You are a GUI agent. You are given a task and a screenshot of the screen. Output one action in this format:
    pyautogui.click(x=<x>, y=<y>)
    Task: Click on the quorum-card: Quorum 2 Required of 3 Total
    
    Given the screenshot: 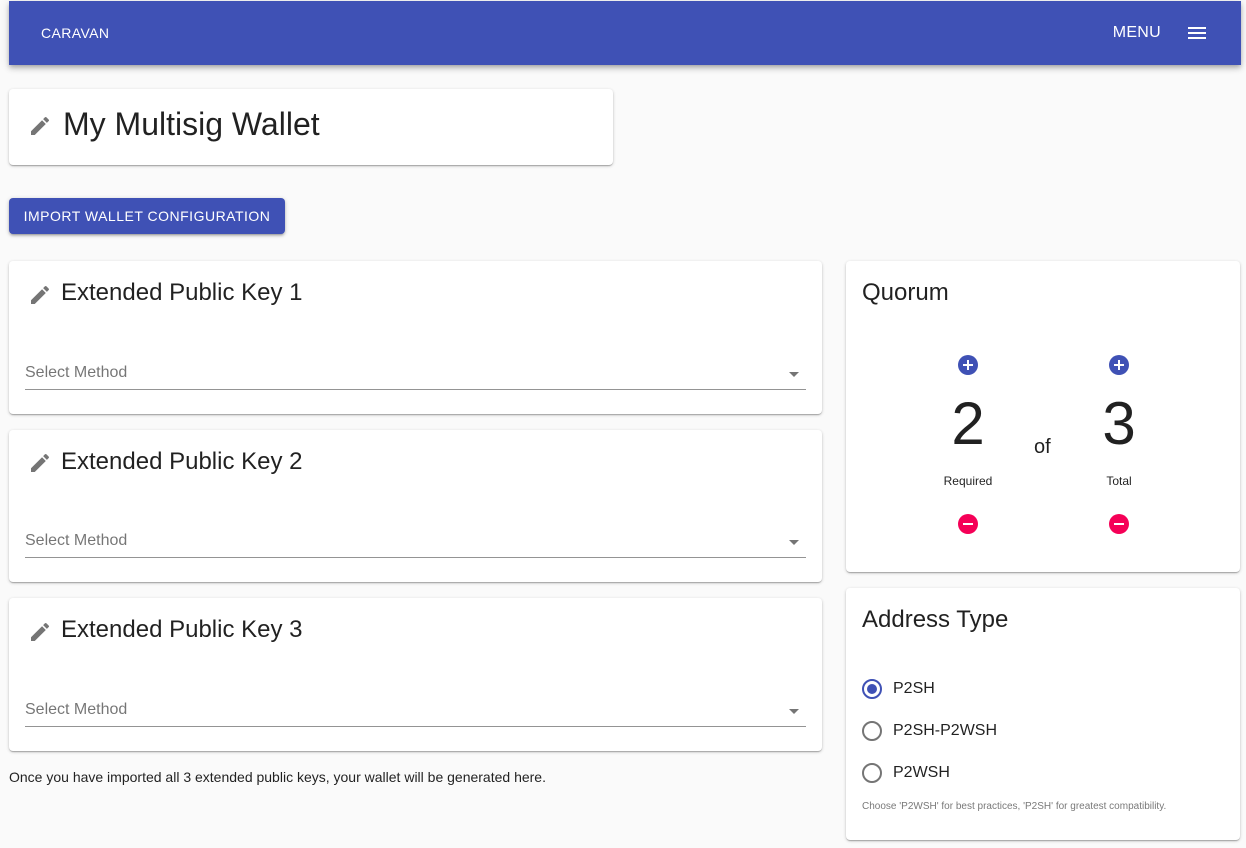 What is the action you would take?
    pyautogui.click(x=1043, y=416)
    